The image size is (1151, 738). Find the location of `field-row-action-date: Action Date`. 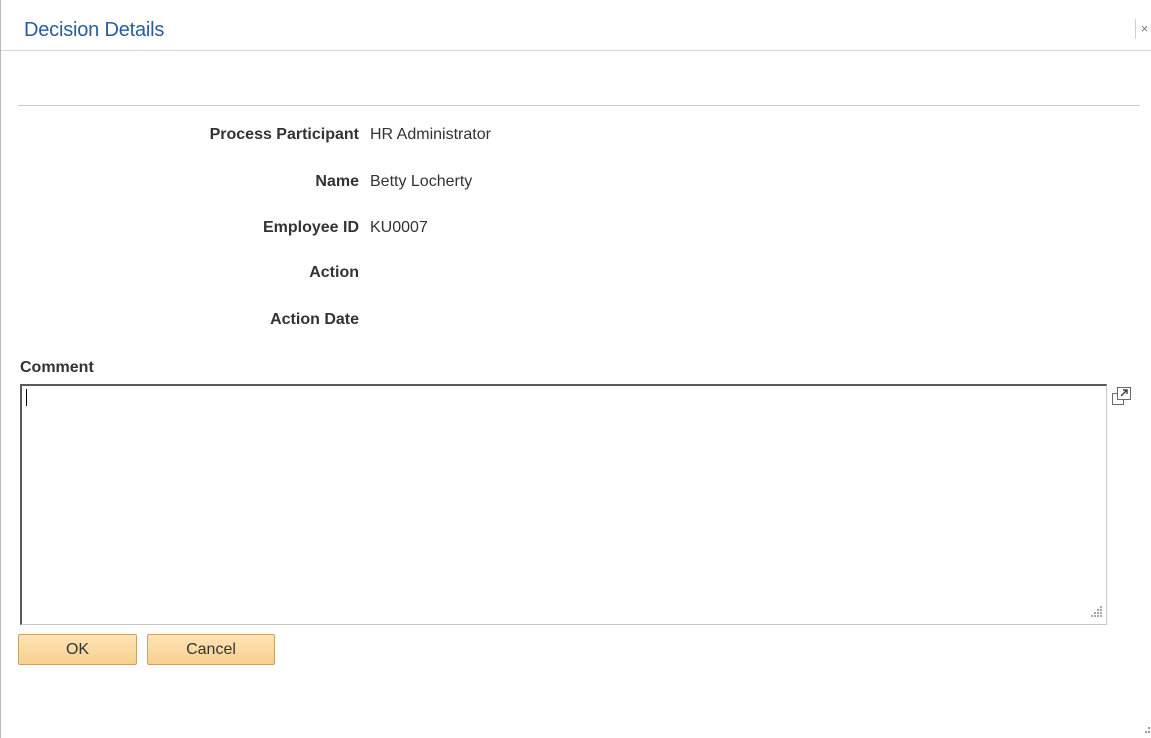

field-row-action-date: Action Date is located at coordinates (451, 322).